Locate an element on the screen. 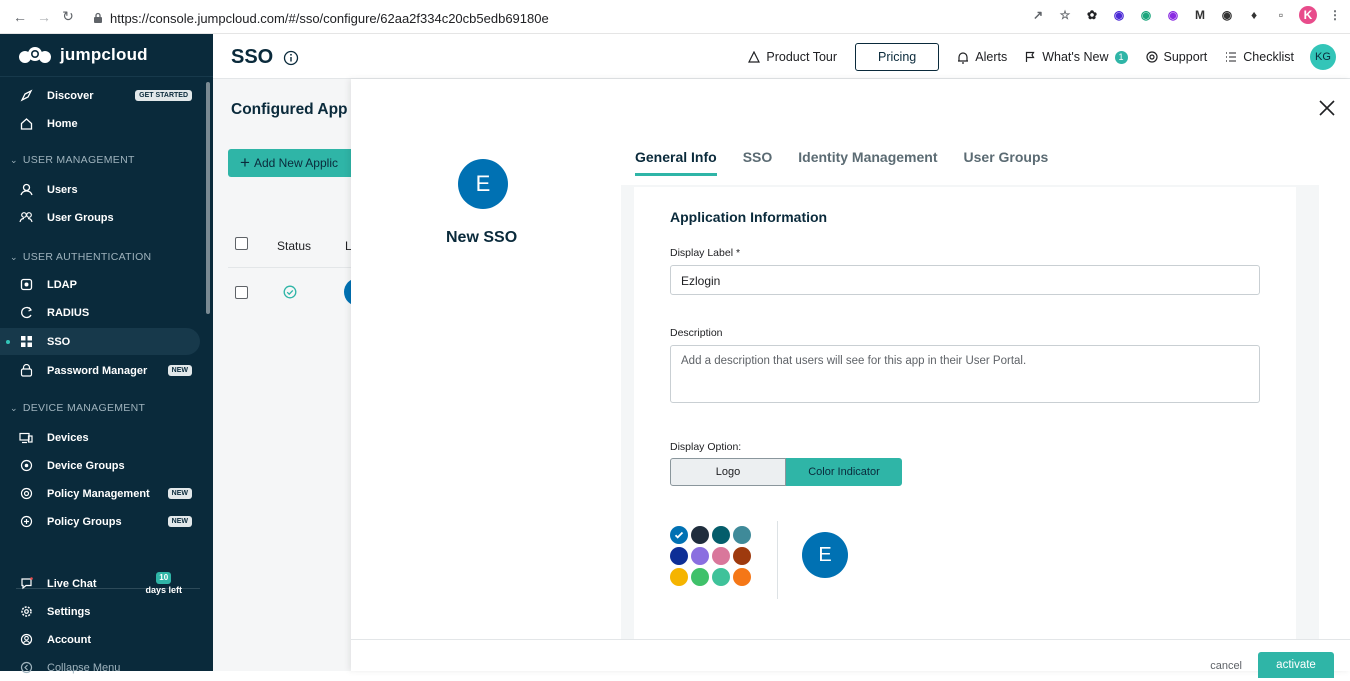  puzzle-icon: ♦ is located at coordinates (1254, 15).